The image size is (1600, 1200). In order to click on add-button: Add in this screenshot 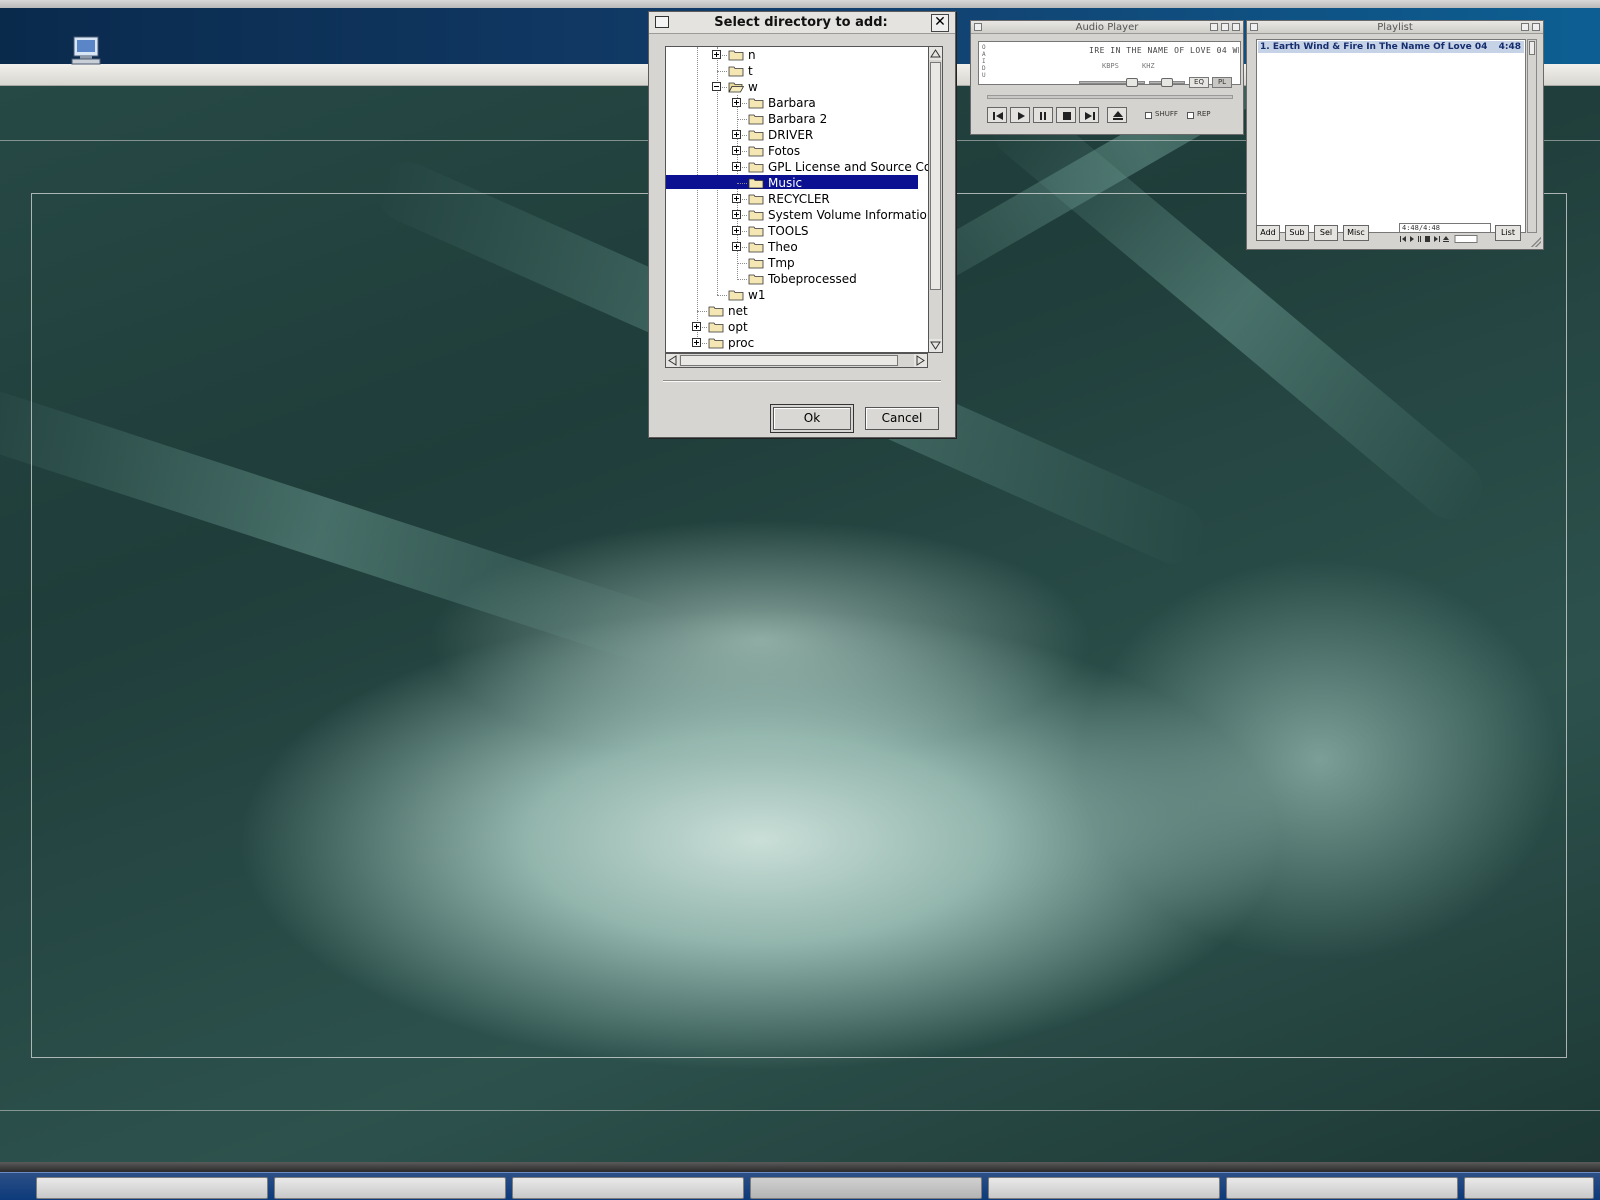, I will do `click(1268, 233)`.